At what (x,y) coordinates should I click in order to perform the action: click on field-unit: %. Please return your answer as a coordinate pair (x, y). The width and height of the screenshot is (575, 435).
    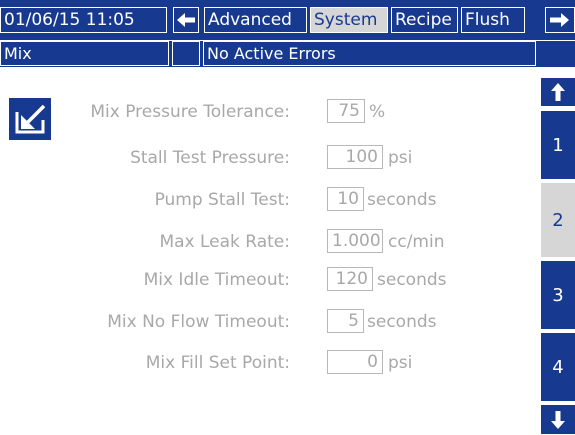
    Looking at the image, I should click on (377, 112).